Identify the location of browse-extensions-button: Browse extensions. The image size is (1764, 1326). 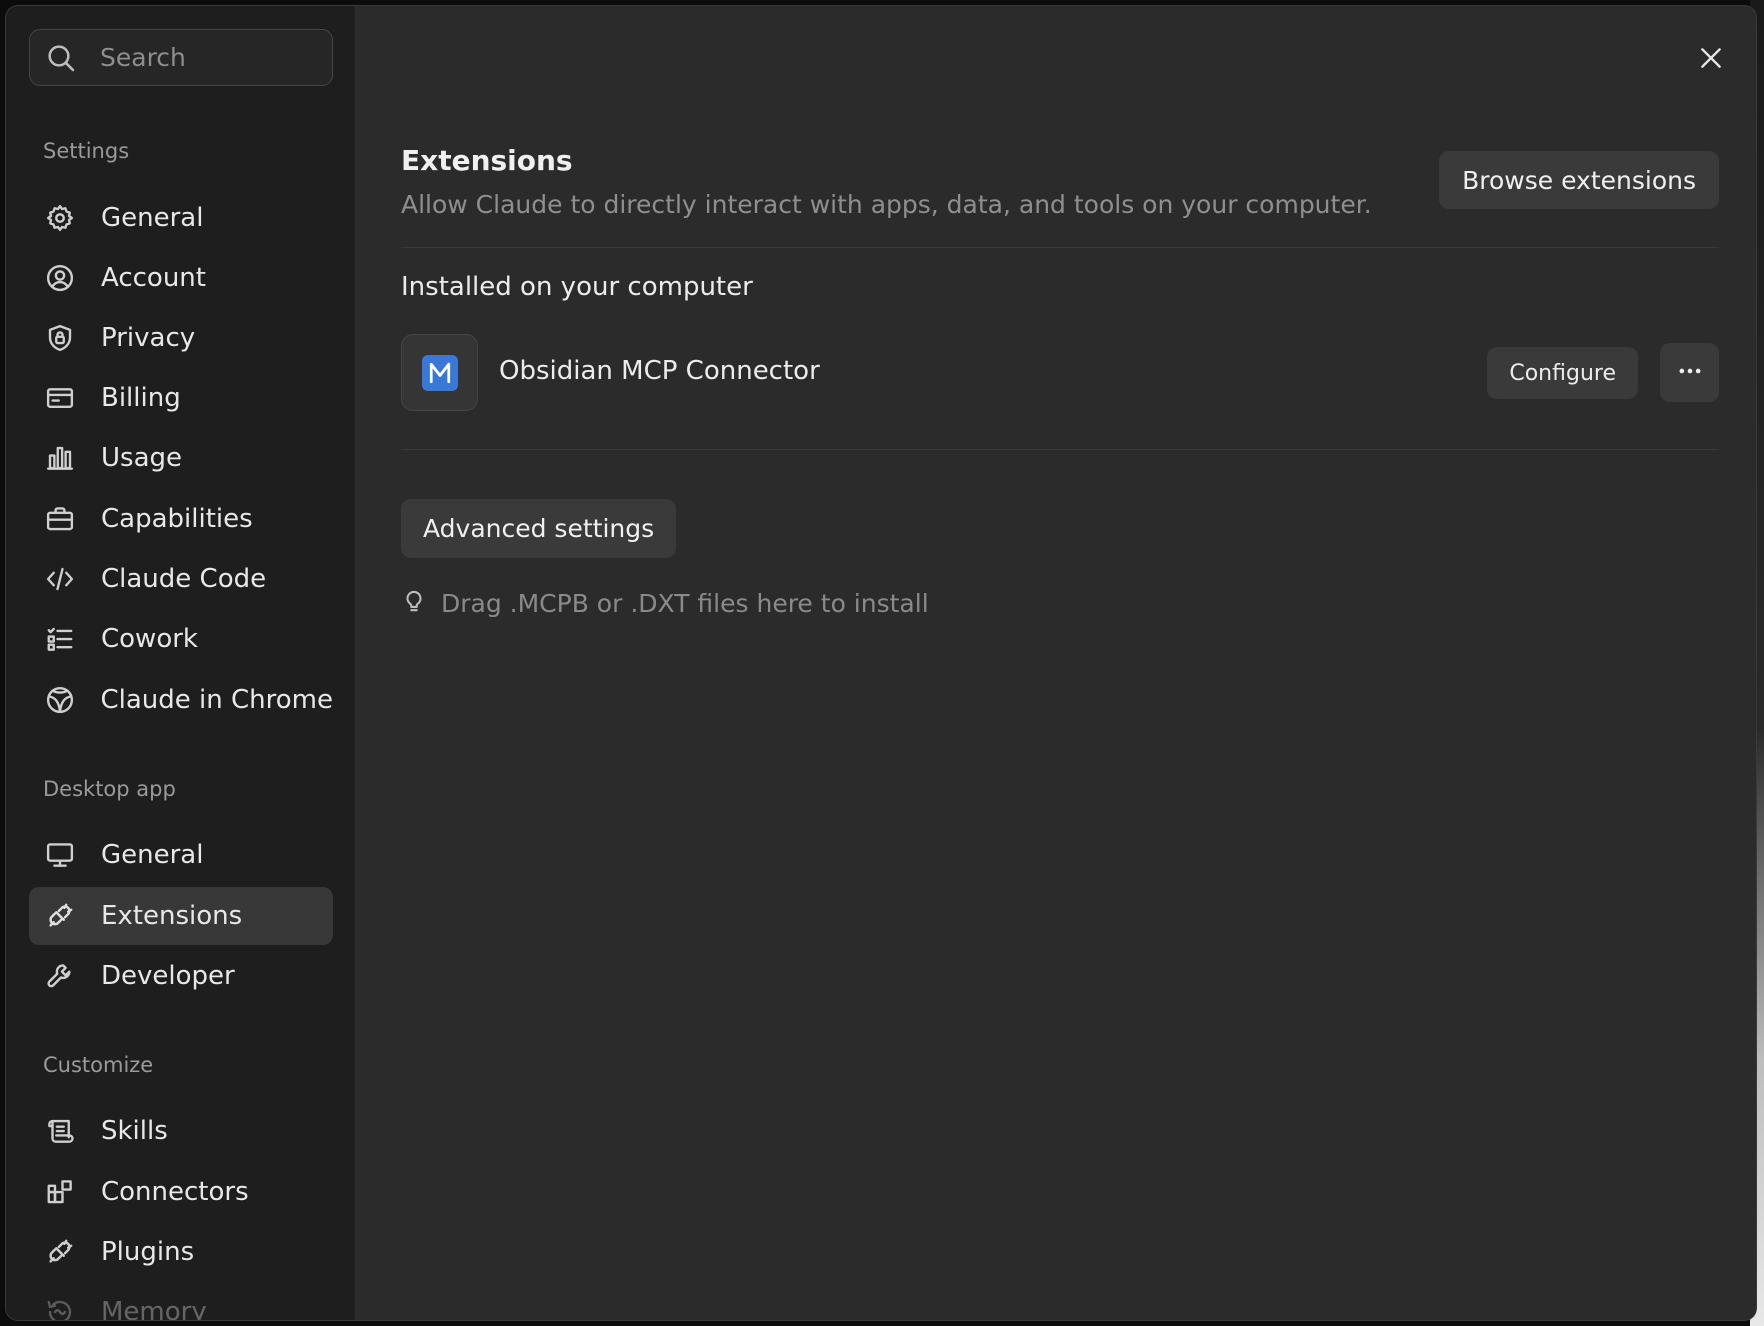
(1579, 180).